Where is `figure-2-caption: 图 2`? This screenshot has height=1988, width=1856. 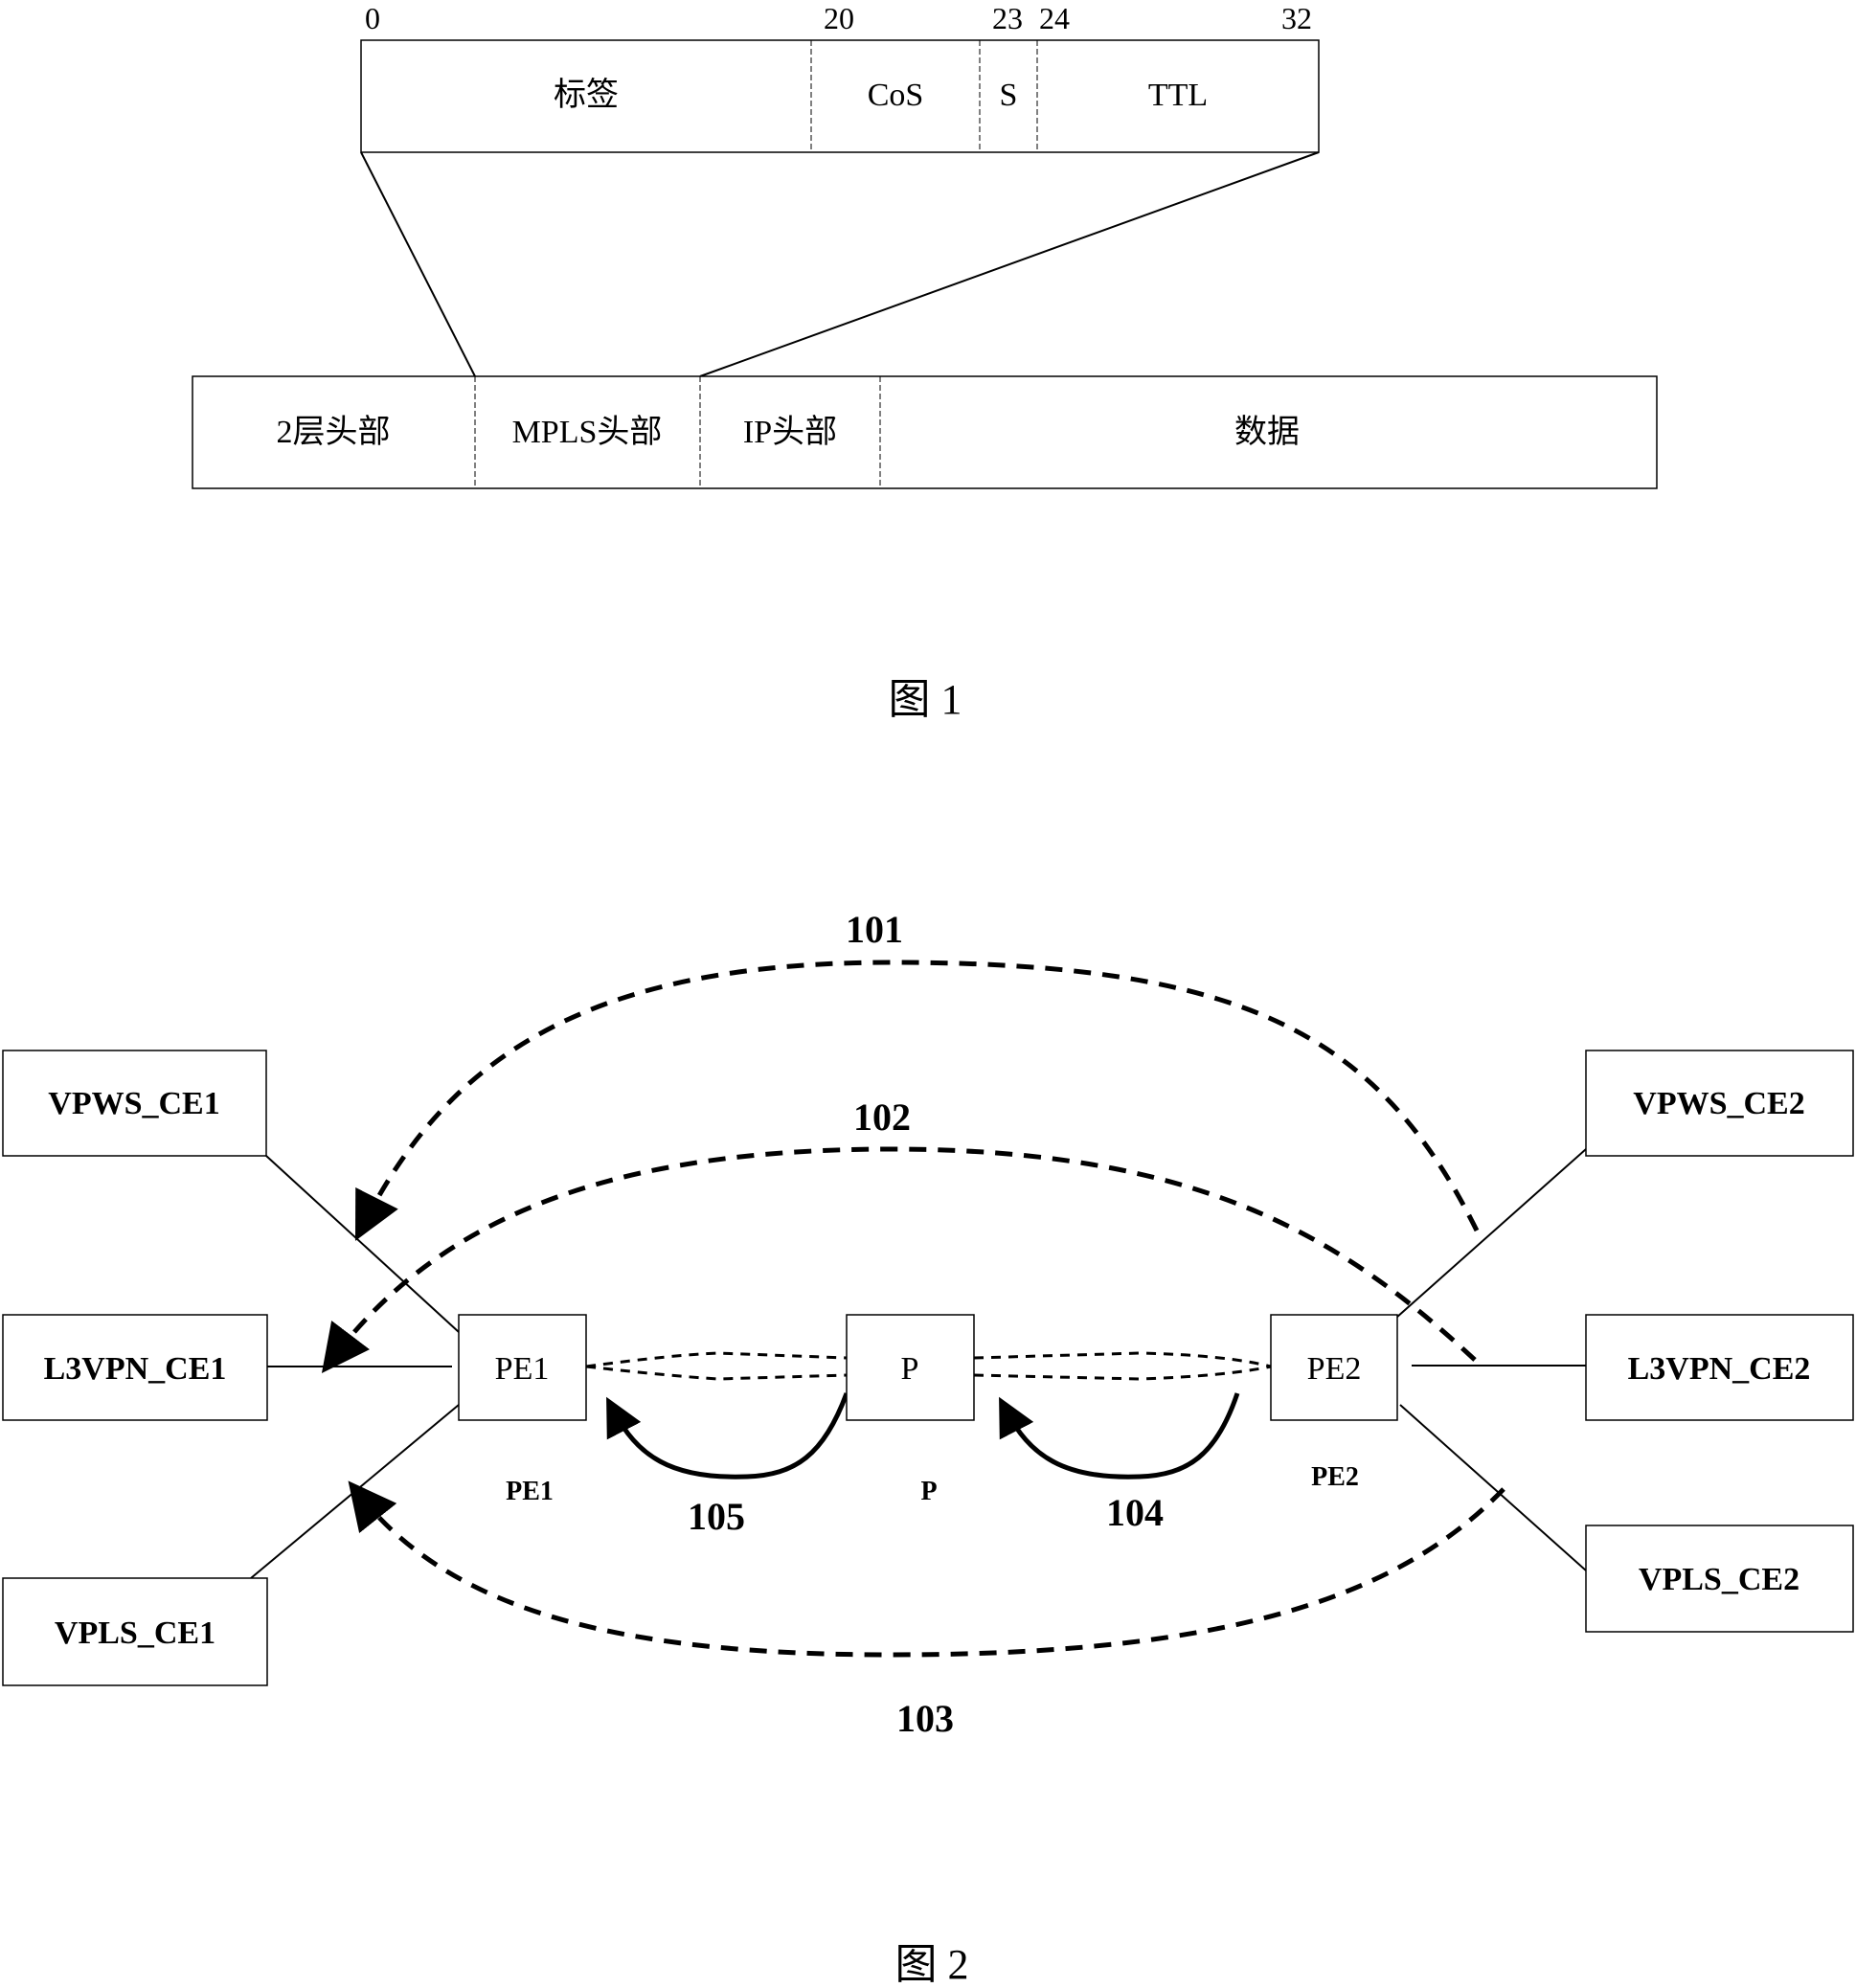
figure-2-caption: 图 2 is located at coordinates (932, 1964).